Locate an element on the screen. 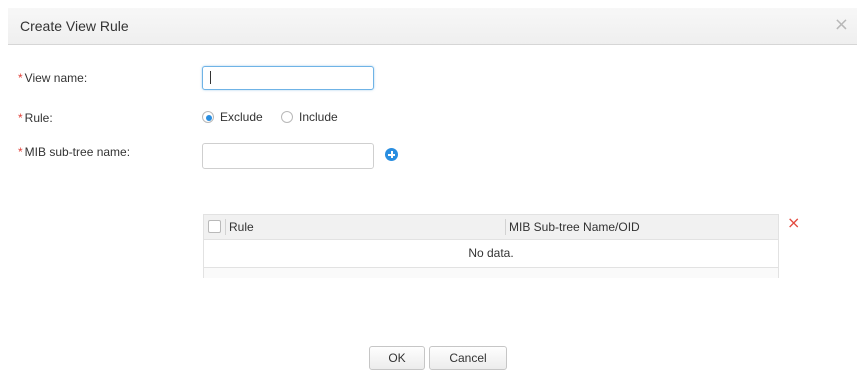 This screenshot has width=857, height=379. dialog-titlebar: Create View Rule × is located at coordinates (432, 26).